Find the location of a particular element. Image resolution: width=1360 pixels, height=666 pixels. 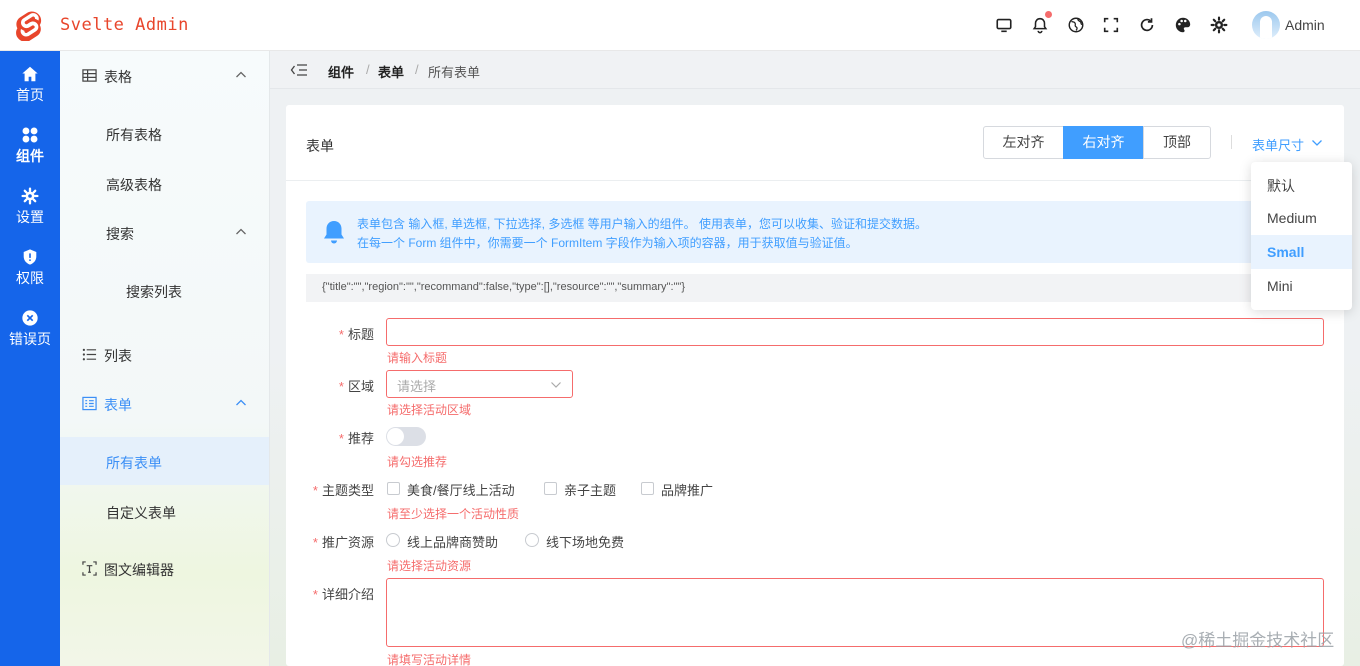

summary-error: 请填写活动详情 is located at coordinates (429, 659).